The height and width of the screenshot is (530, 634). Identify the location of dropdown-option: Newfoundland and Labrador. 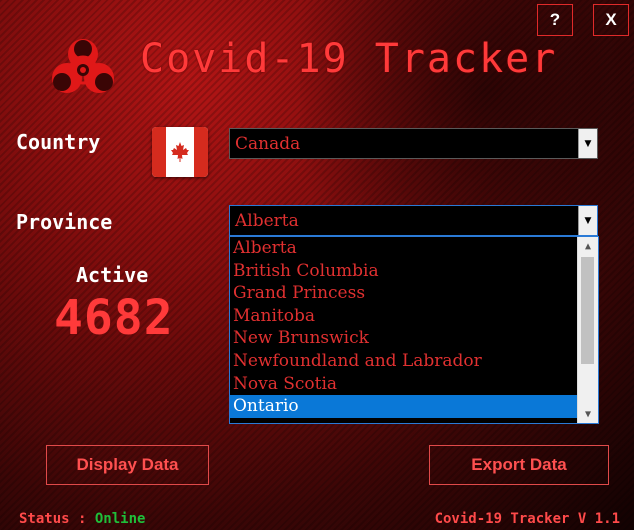
(403, 361).